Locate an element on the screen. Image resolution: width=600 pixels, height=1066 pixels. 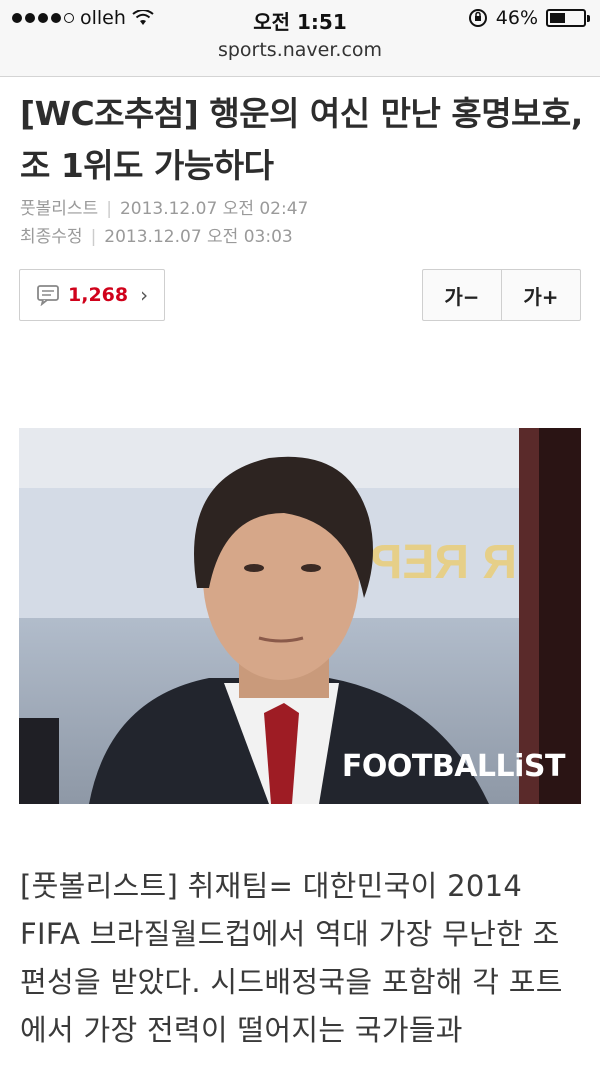
font-size-controls: 가− 가+ is located at coordinates (501, 295).